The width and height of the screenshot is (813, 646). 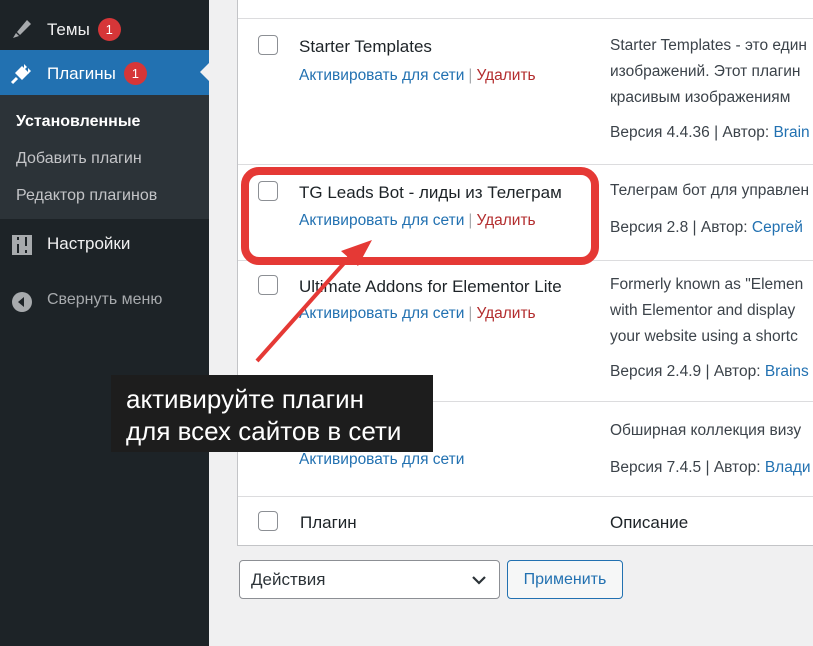 I want to click on apply-button: Применить, so click(x=565, y=579).